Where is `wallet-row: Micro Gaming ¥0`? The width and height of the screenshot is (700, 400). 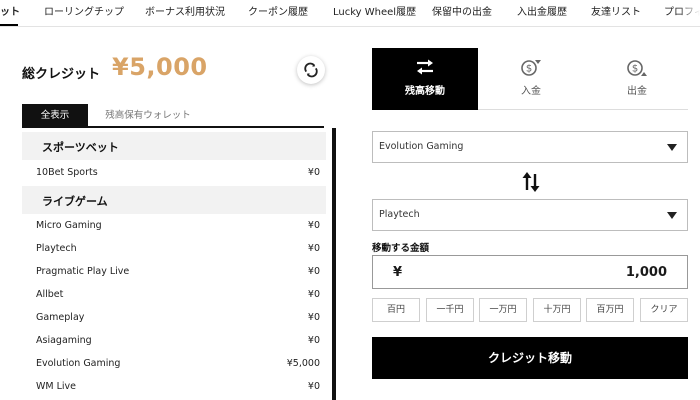
wallet-row: Micro Gaming ¥0 is located at coordinates (174, 227).